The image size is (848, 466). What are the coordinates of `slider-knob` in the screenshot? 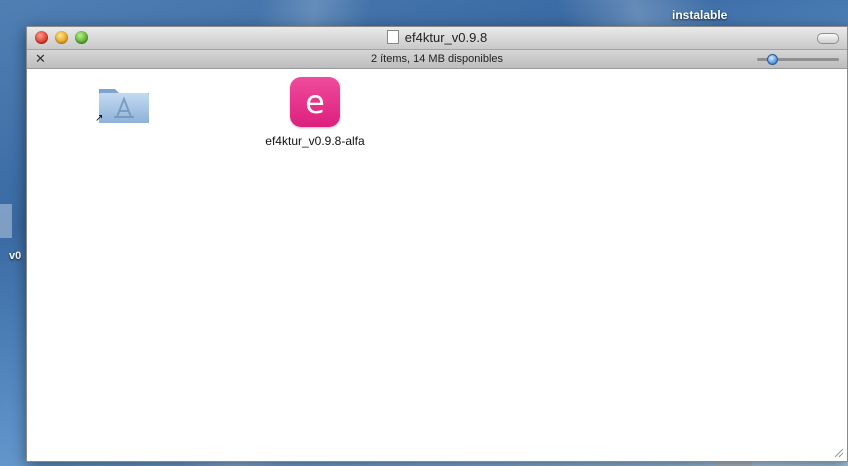 It's located at (772, 59).